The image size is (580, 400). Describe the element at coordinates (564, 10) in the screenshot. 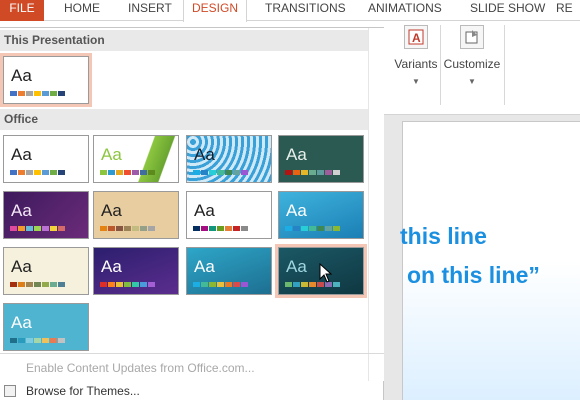

I see `tab-review: RE` at that location.